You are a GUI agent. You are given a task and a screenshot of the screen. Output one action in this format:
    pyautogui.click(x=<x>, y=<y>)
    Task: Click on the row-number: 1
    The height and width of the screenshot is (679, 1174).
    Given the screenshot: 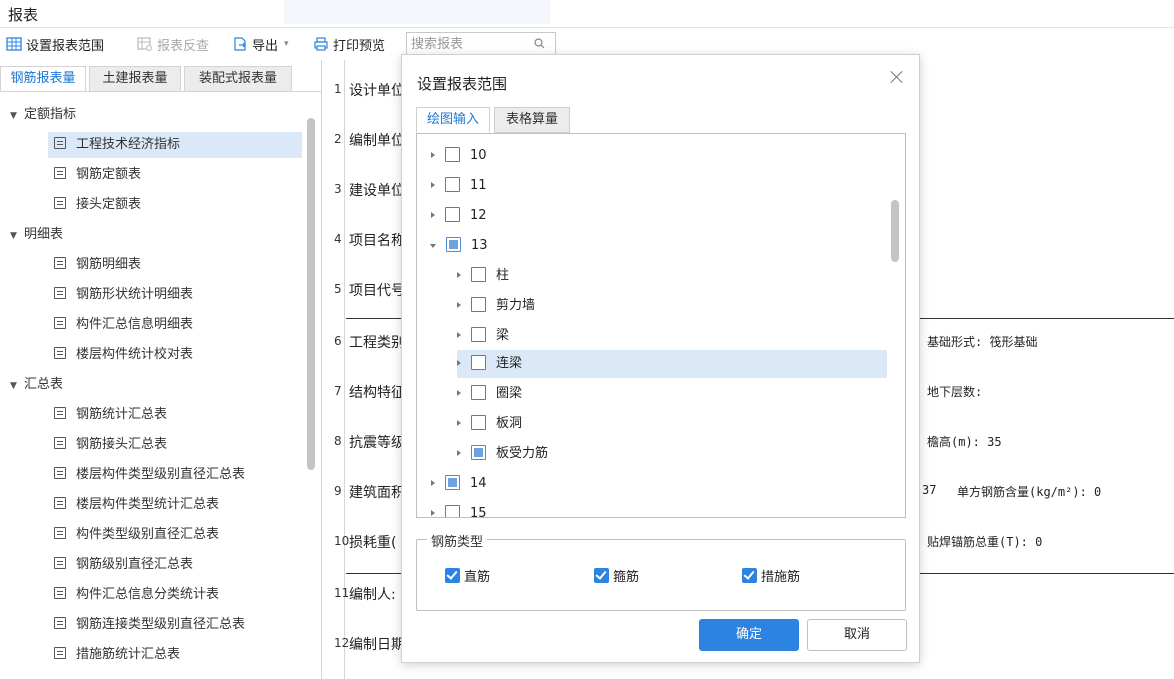 What is the action you would take?
    pyautogui.click(x=338, y=89)
    